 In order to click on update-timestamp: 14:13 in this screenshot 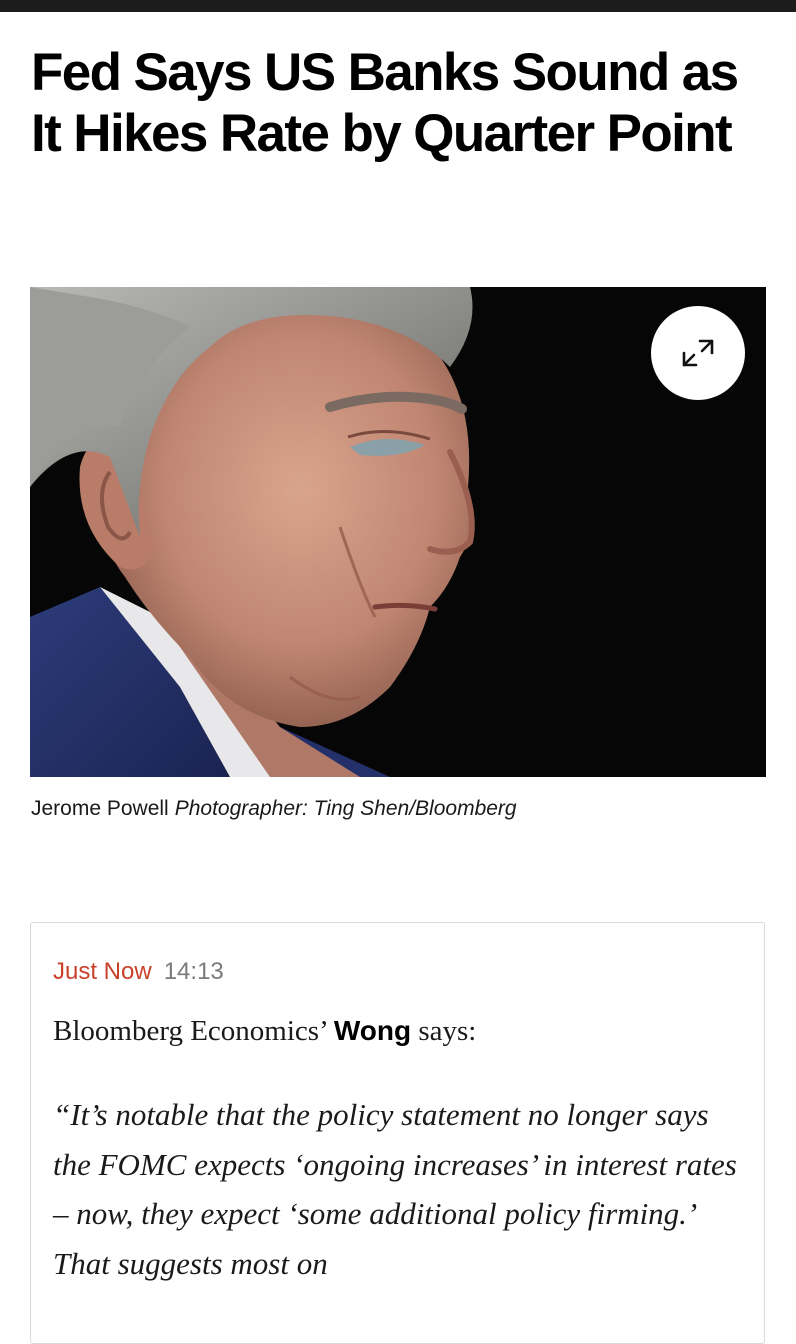, I will do `click(193, 971)`.